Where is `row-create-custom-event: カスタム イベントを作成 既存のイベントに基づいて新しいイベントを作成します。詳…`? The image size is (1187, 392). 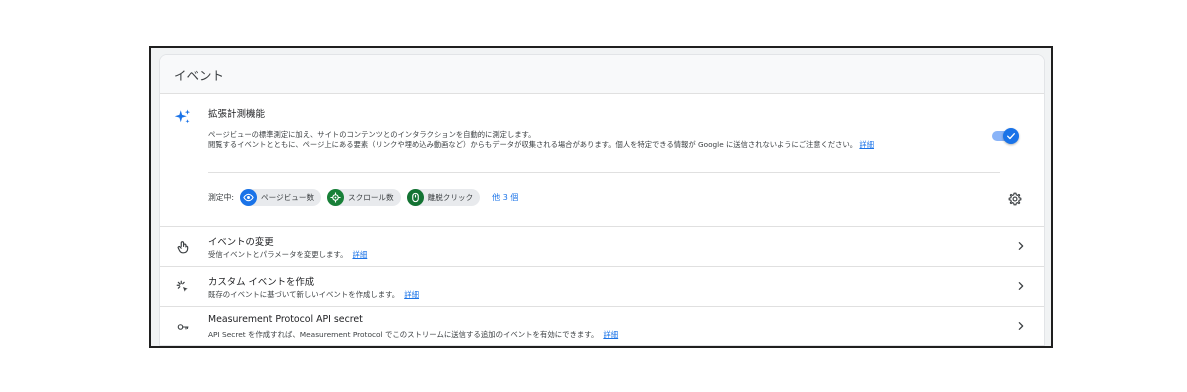
row-create-custom-event: カスタム イベントを作成 既存のイベントに基づいて新しいイベントを作成します。詳… is located at coordinates (602, 287).